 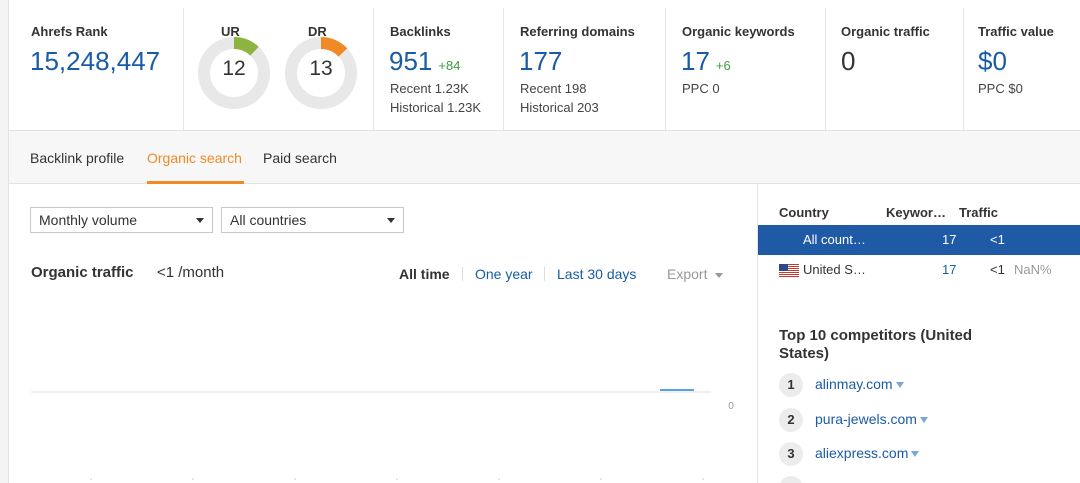 What do you see at coordinates (553, 88) in the screenshot?
I see `referring-domains-recent: Recent 198` at bounding box center [553, 88].